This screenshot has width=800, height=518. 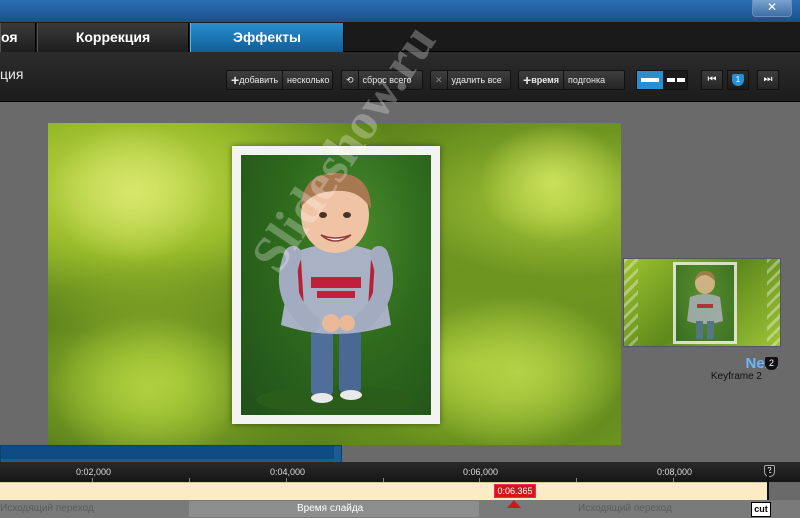 What do you see at coordinates (336, 293) in the screenshot?
I see `child-illustration` at bounding box center [336, 293].